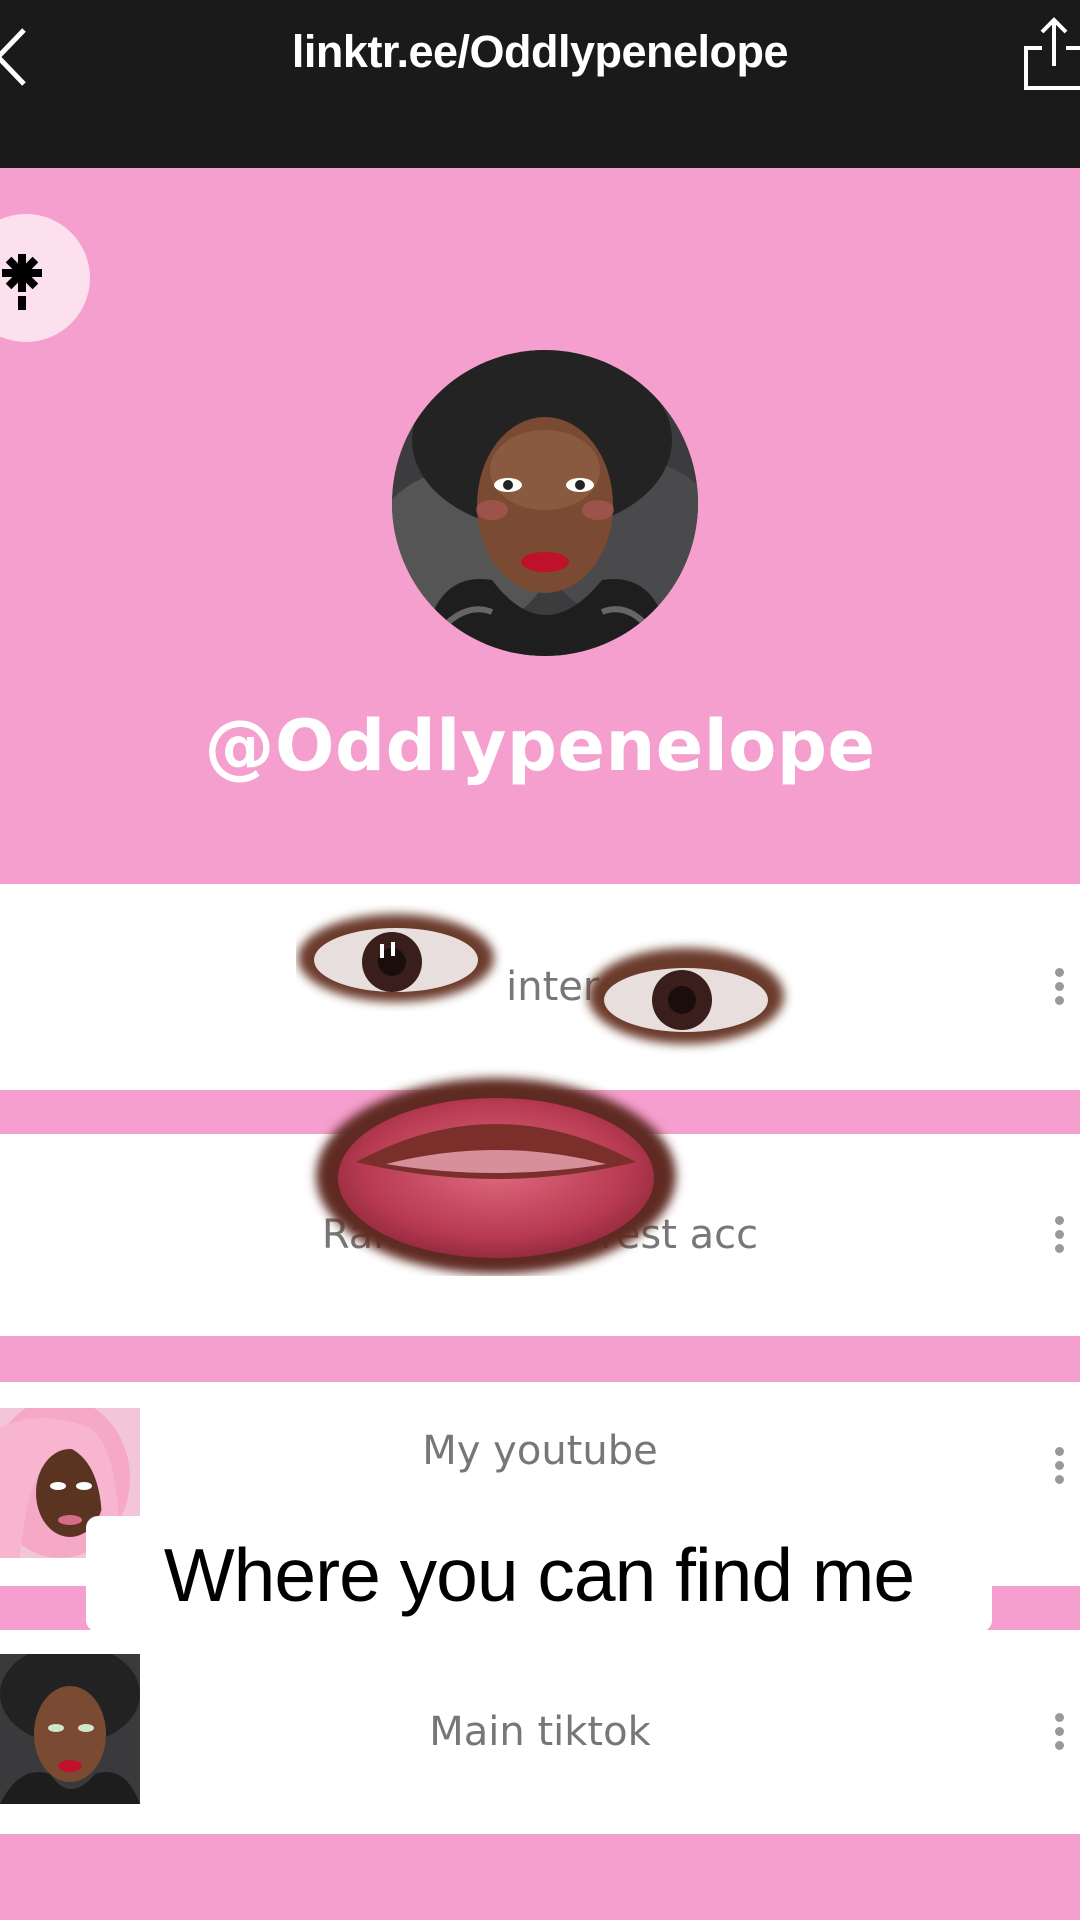  What do you see at coordinates (22, 282) in the screenshot?
I see `linktree-asterisk-icon` at bounding box center [22, 282].